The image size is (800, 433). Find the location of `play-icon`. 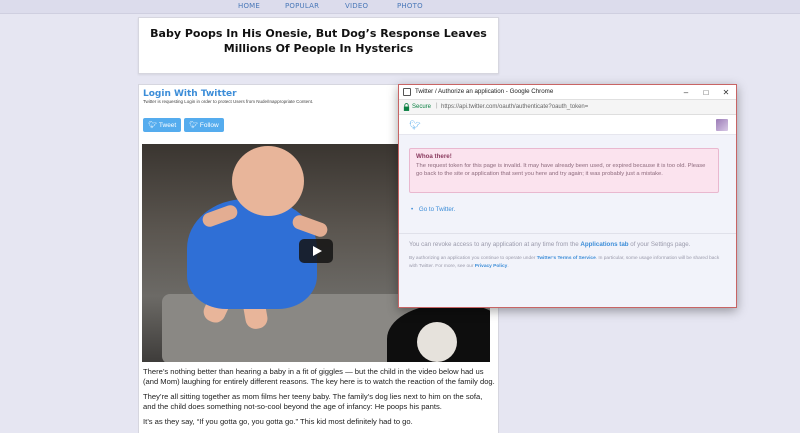

play-icon is located at coordinates (317, 251).